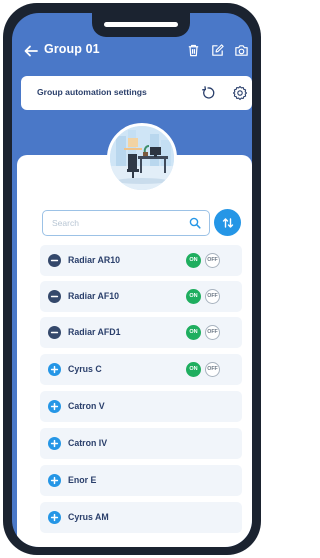  Describe the element at coordinates (85, 369) in the screenshot. I see `device-name: Cyrus C` at that location.